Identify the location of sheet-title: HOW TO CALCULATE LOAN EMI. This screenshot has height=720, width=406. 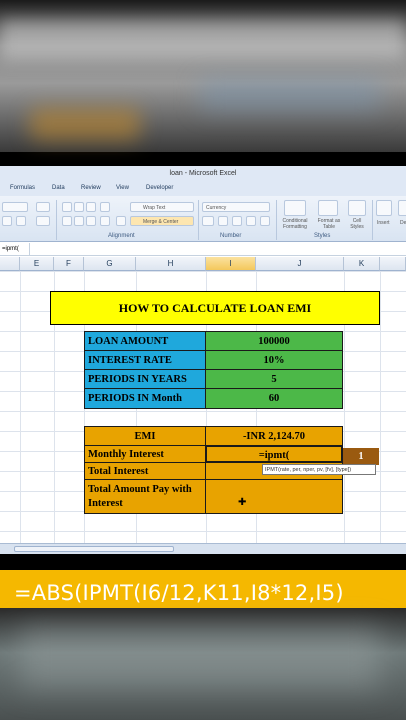
(215, 308).